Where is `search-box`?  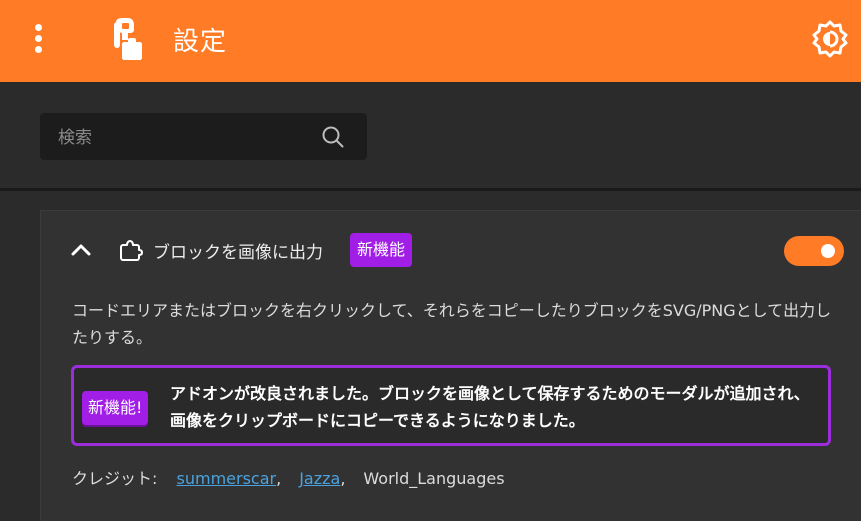
search-box is located at coordinates (203, 137).